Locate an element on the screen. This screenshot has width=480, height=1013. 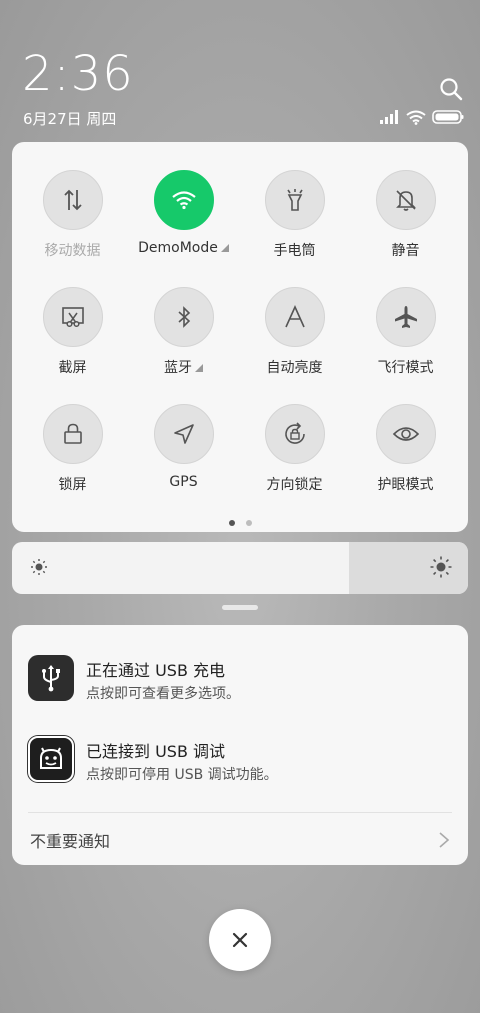
tile-label-text: 蓝牙 is located at coordinates (178, 368).